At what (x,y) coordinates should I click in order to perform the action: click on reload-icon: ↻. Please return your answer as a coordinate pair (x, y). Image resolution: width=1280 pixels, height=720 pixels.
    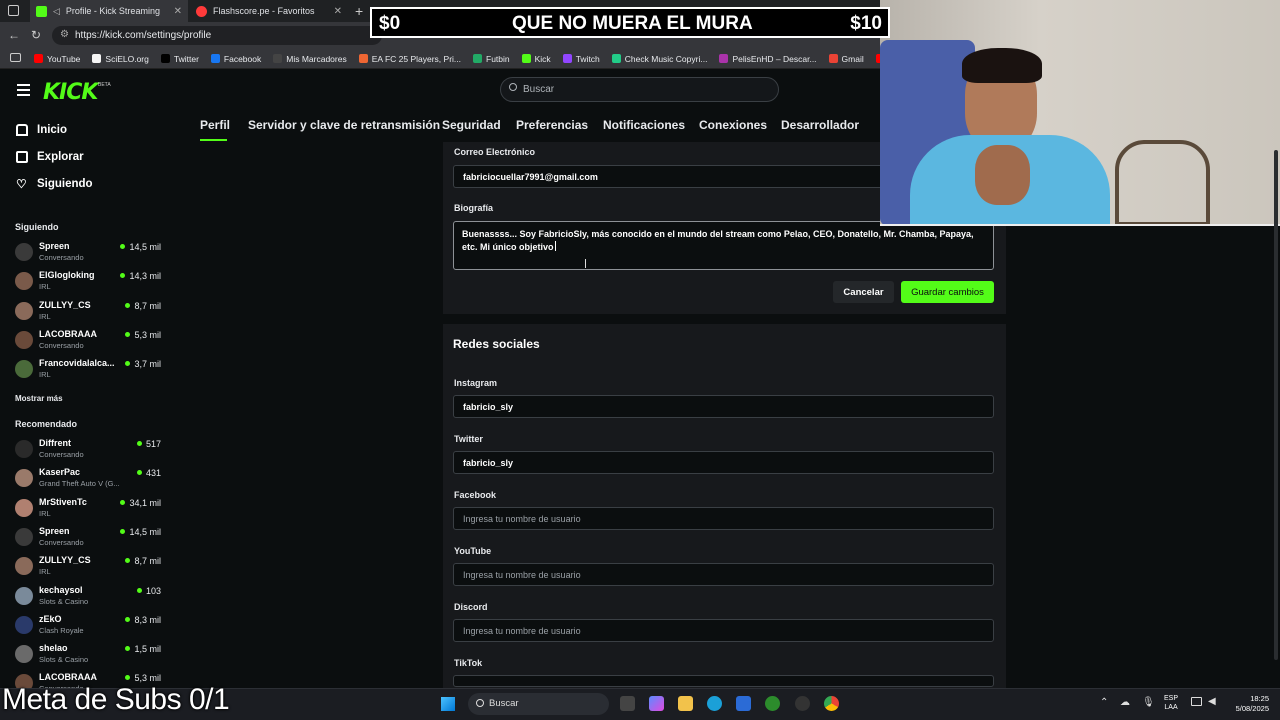
    Looking at the image, I should click on (36, 35).